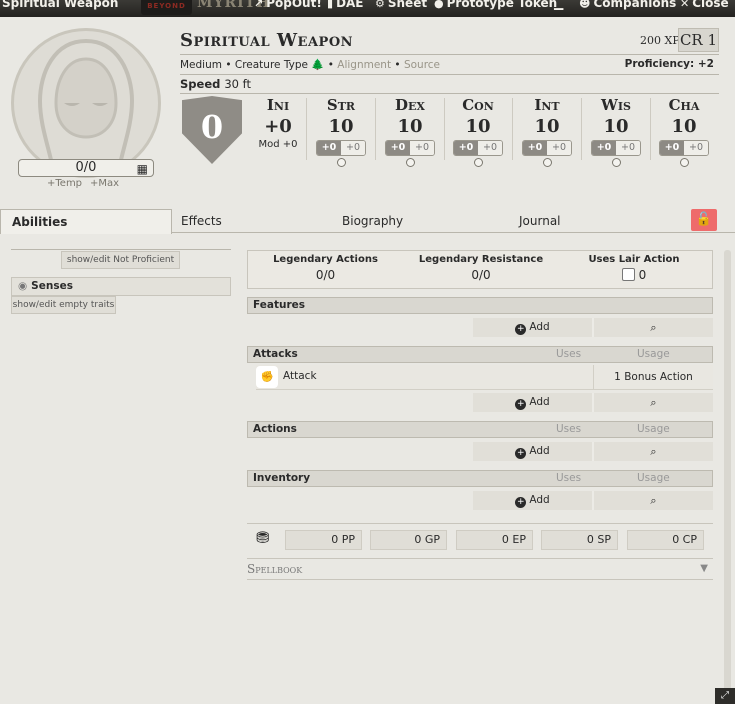 The width and height of the screenshot is (735, 704). What do you see at coordinates (63, 305) in the screenshot?
I see `empty-traits-toggle: show/edit empty traits` at bounding box center [63, 305].